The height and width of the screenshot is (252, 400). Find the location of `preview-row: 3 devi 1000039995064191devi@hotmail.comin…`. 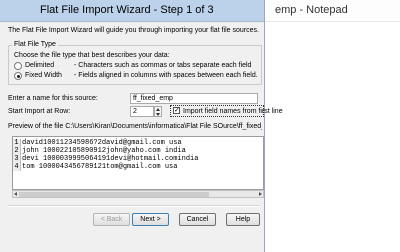

preview-row: 3 devi 1000039995064191devi@hotmail.comin… is located at coordinates (105, 159).